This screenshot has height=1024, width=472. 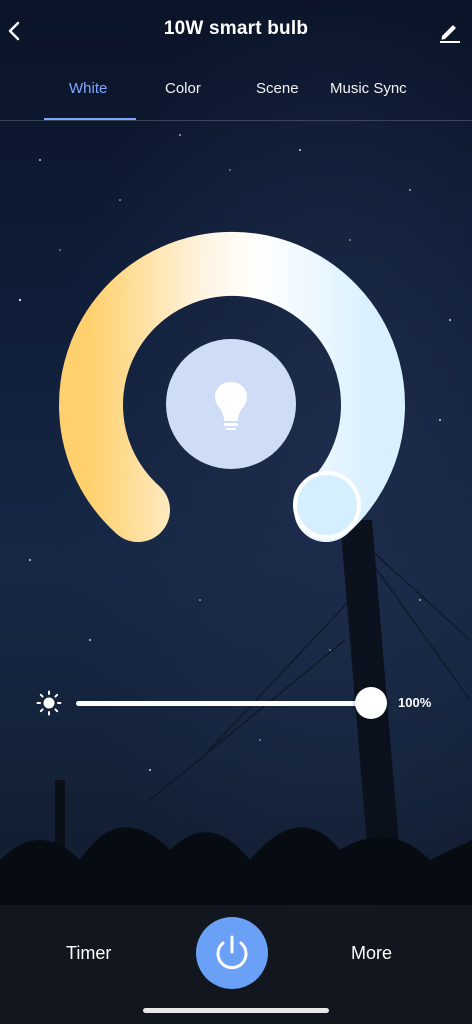 I want to click on sun-icon, so click(x=49, y=703).